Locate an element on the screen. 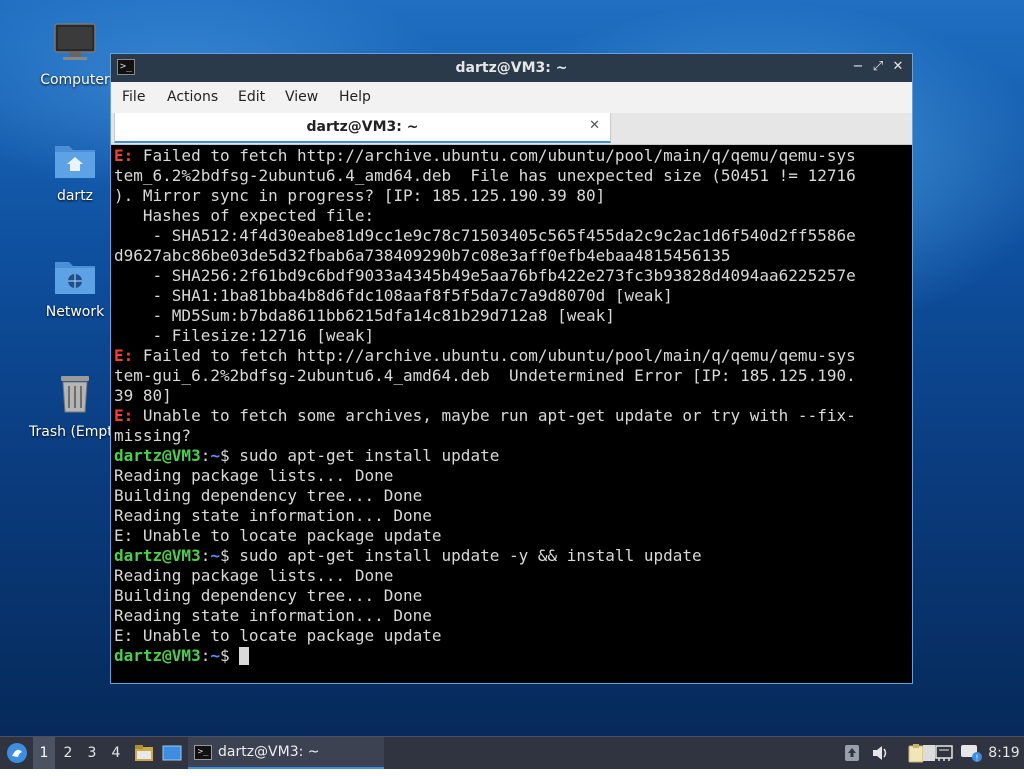 This screenshot has height=776, width=1024. trash-icon is located at coordinates (75, 396).